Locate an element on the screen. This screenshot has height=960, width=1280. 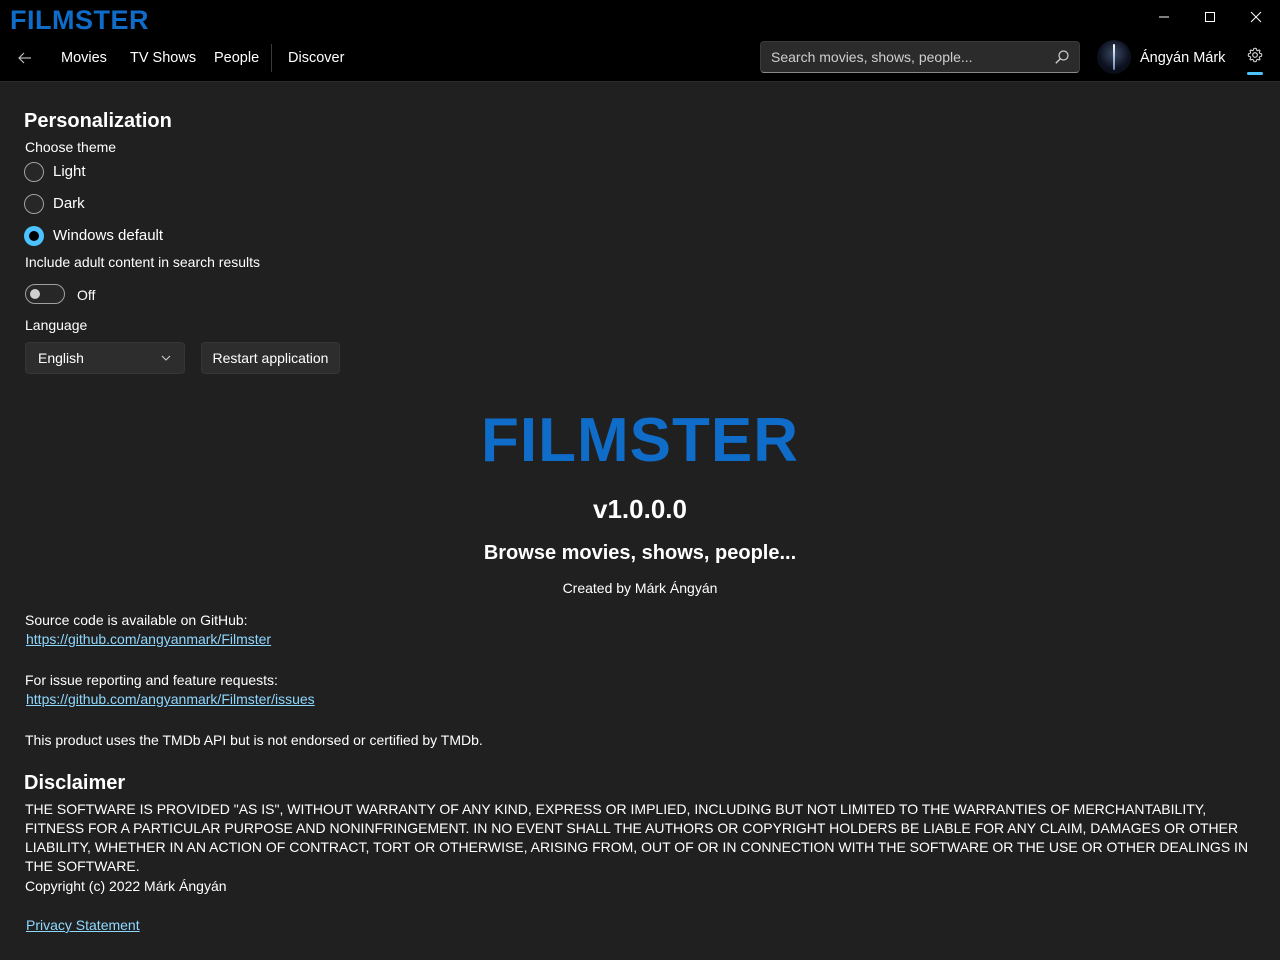
close-icon is located at coordinates (1256, 17).